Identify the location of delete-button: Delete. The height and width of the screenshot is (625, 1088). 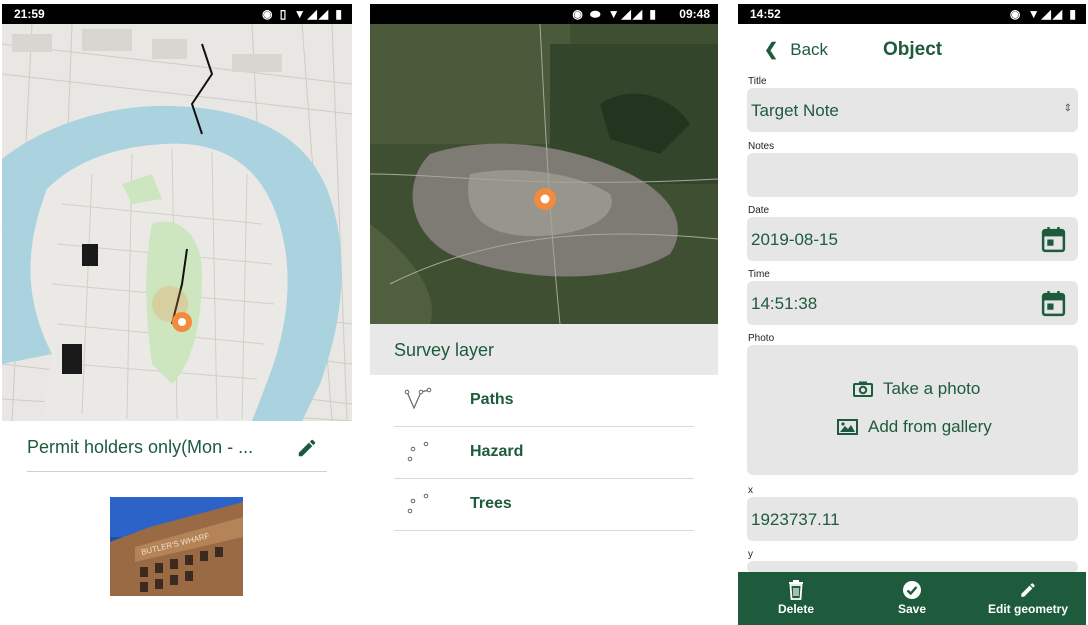
(796, 598).